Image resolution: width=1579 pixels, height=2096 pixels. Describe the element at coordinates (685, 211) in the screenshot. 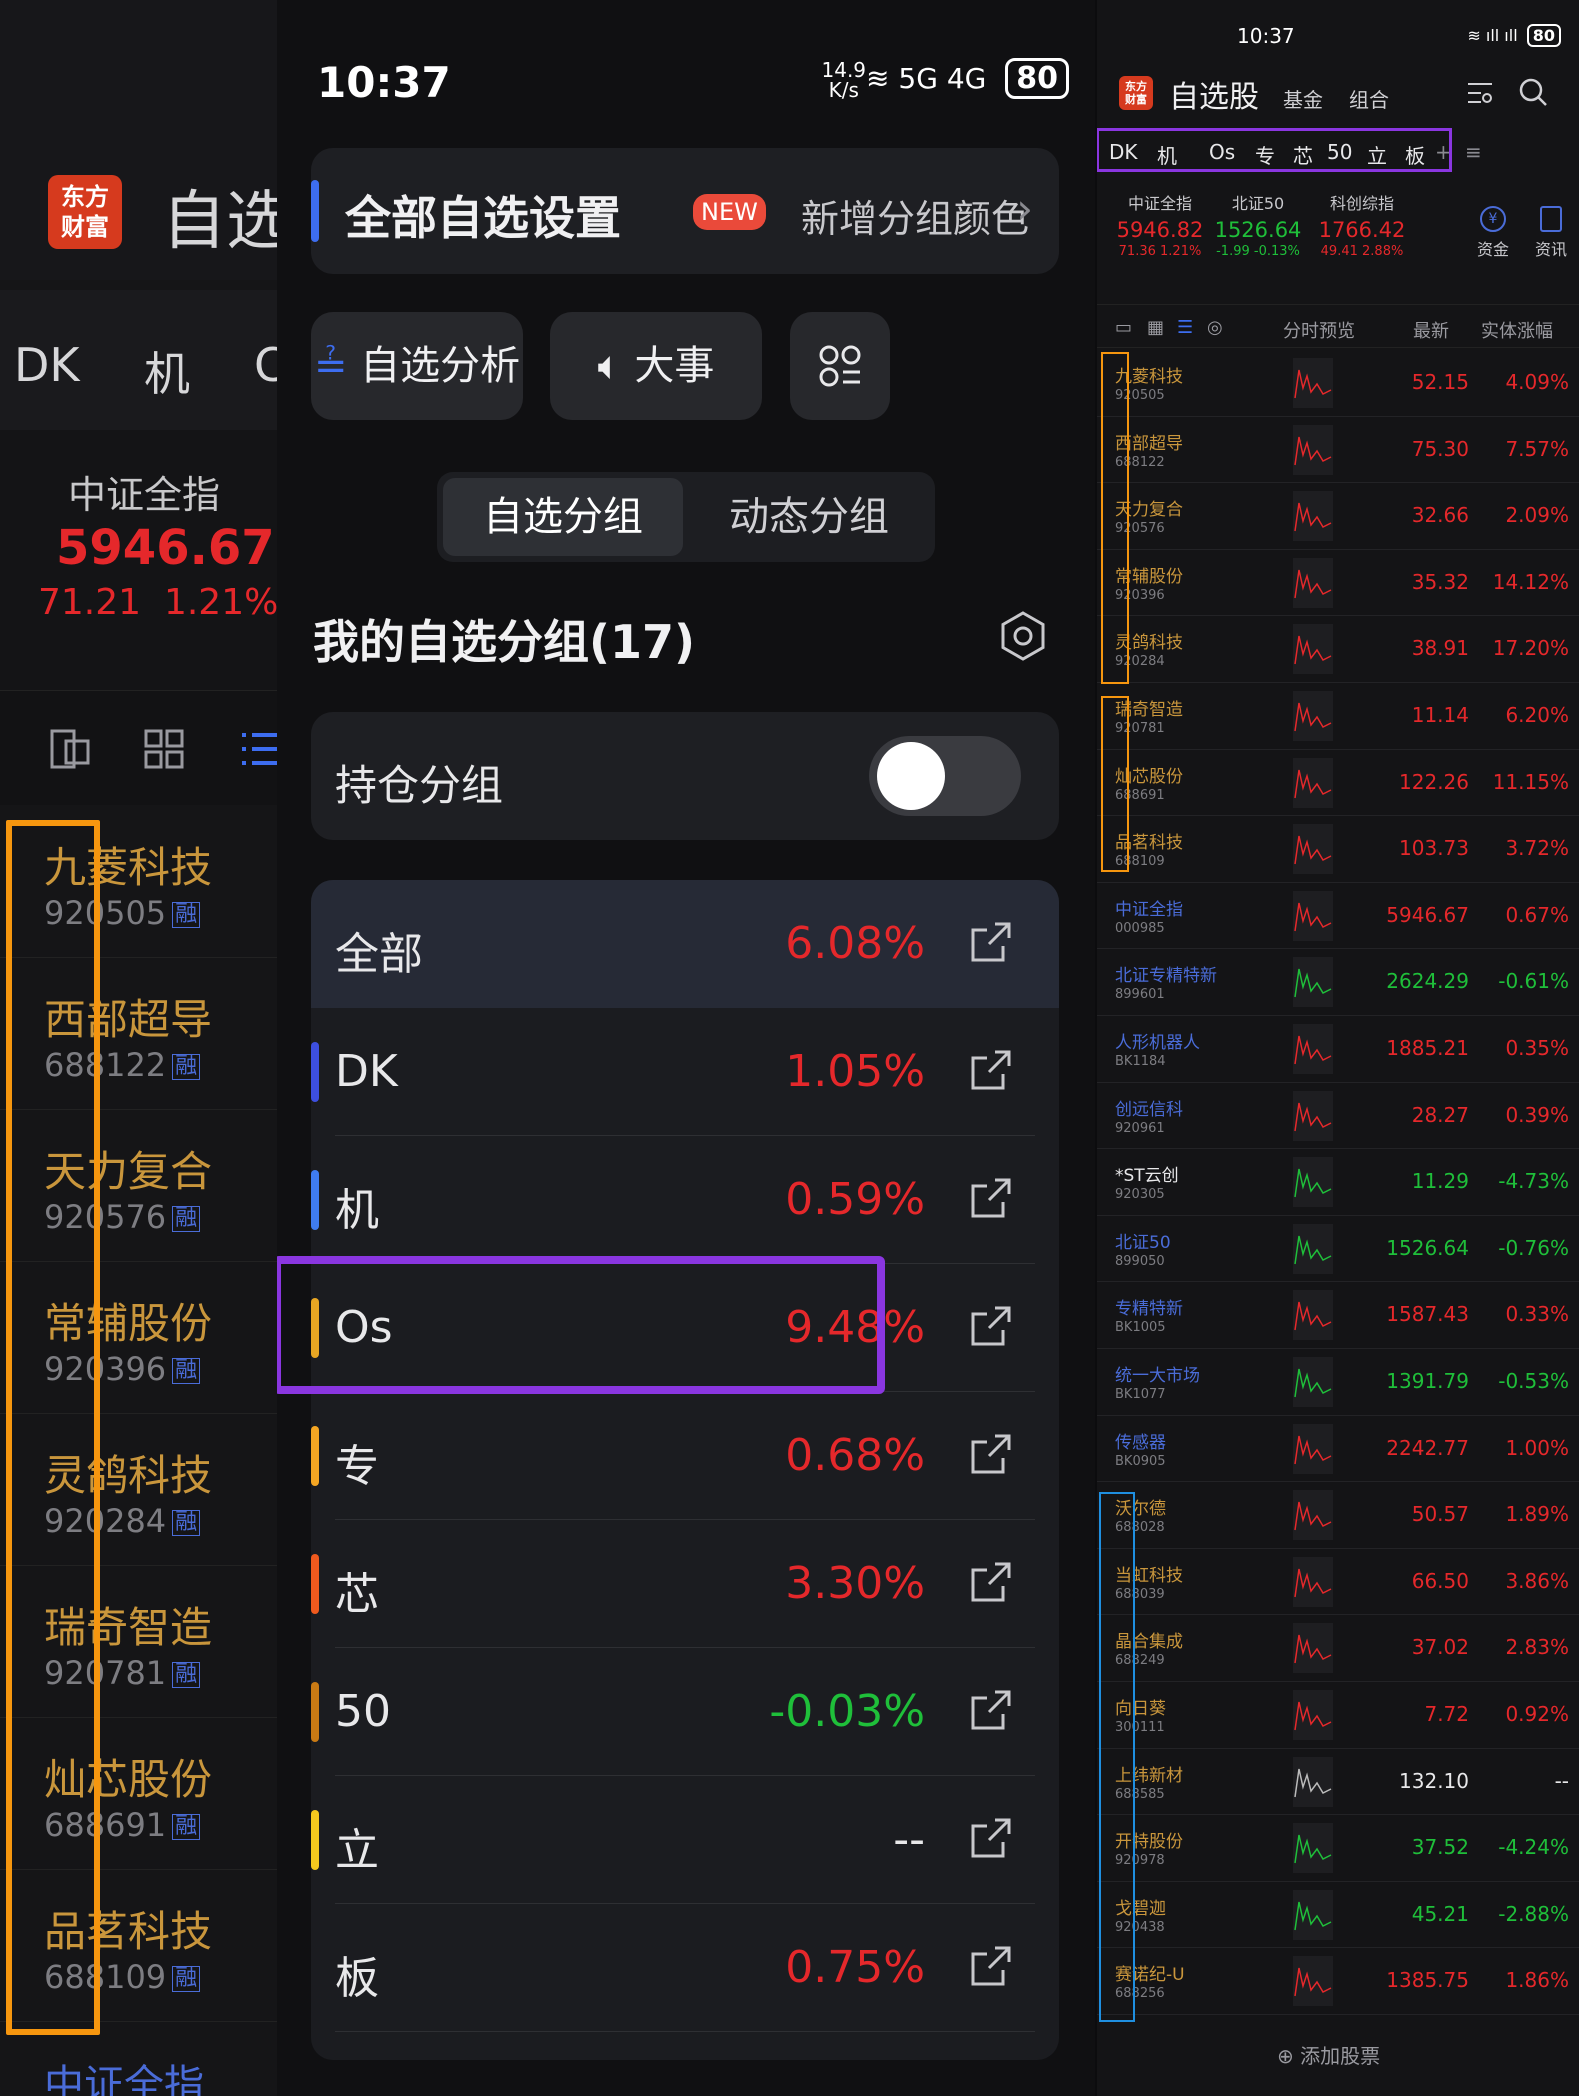

I see `all-watchlist-settings: 全部自选设置 NEW 新增分组颜色 ›` at that location.